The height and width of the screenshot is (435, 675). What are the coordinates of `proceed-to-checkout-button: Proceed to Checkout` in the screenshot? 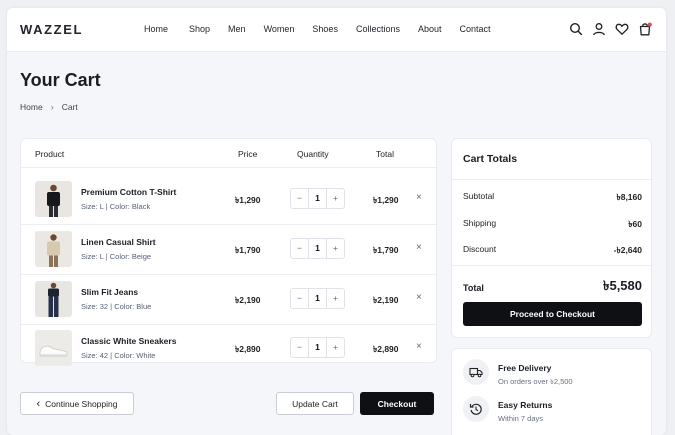 It's located at (552, 314).